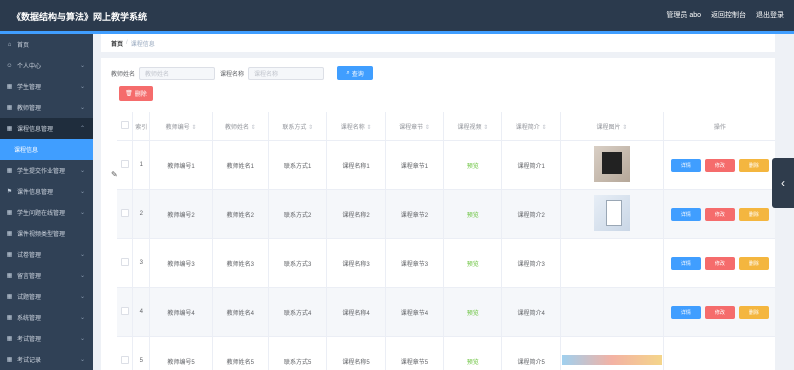 This screenshot has height=370, width=794. What do you see at coordinates (117, 43) in the screenshot?
I see `breadcrumb-home: 首页` at bounding box center [117, 43].